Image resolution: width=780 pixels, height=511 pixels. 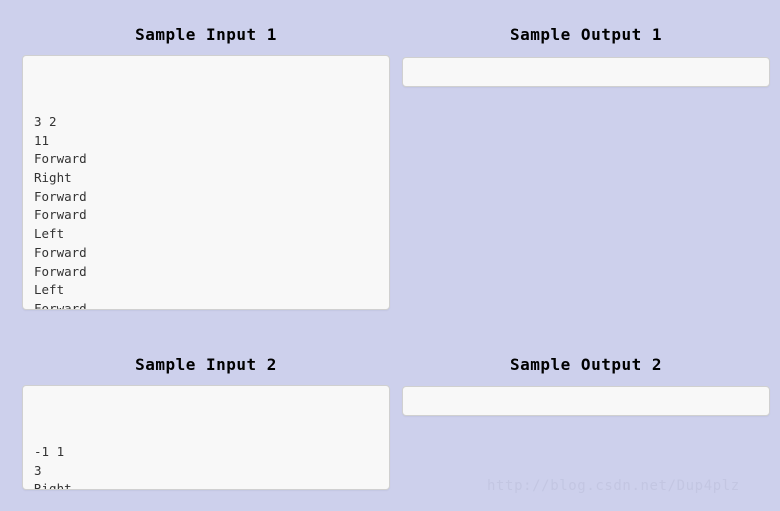 What do you see at coordinates (206, 437) in the screenshot?
I see `sample-input-2-panel: -1 1 3 Right Left Forward` at bounding box center [206, 437].